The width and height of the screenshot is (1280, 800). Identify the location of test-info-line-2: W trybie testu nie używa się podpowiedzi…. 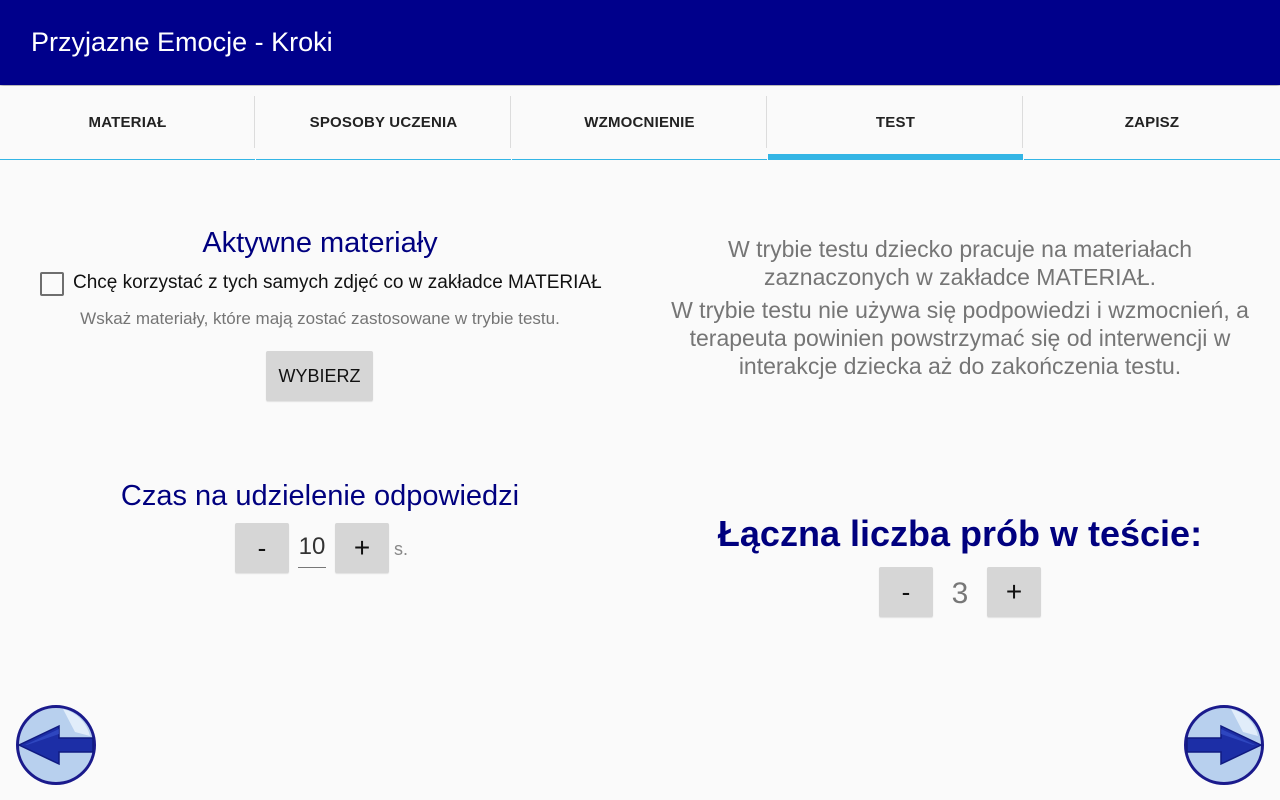
(960, 338).